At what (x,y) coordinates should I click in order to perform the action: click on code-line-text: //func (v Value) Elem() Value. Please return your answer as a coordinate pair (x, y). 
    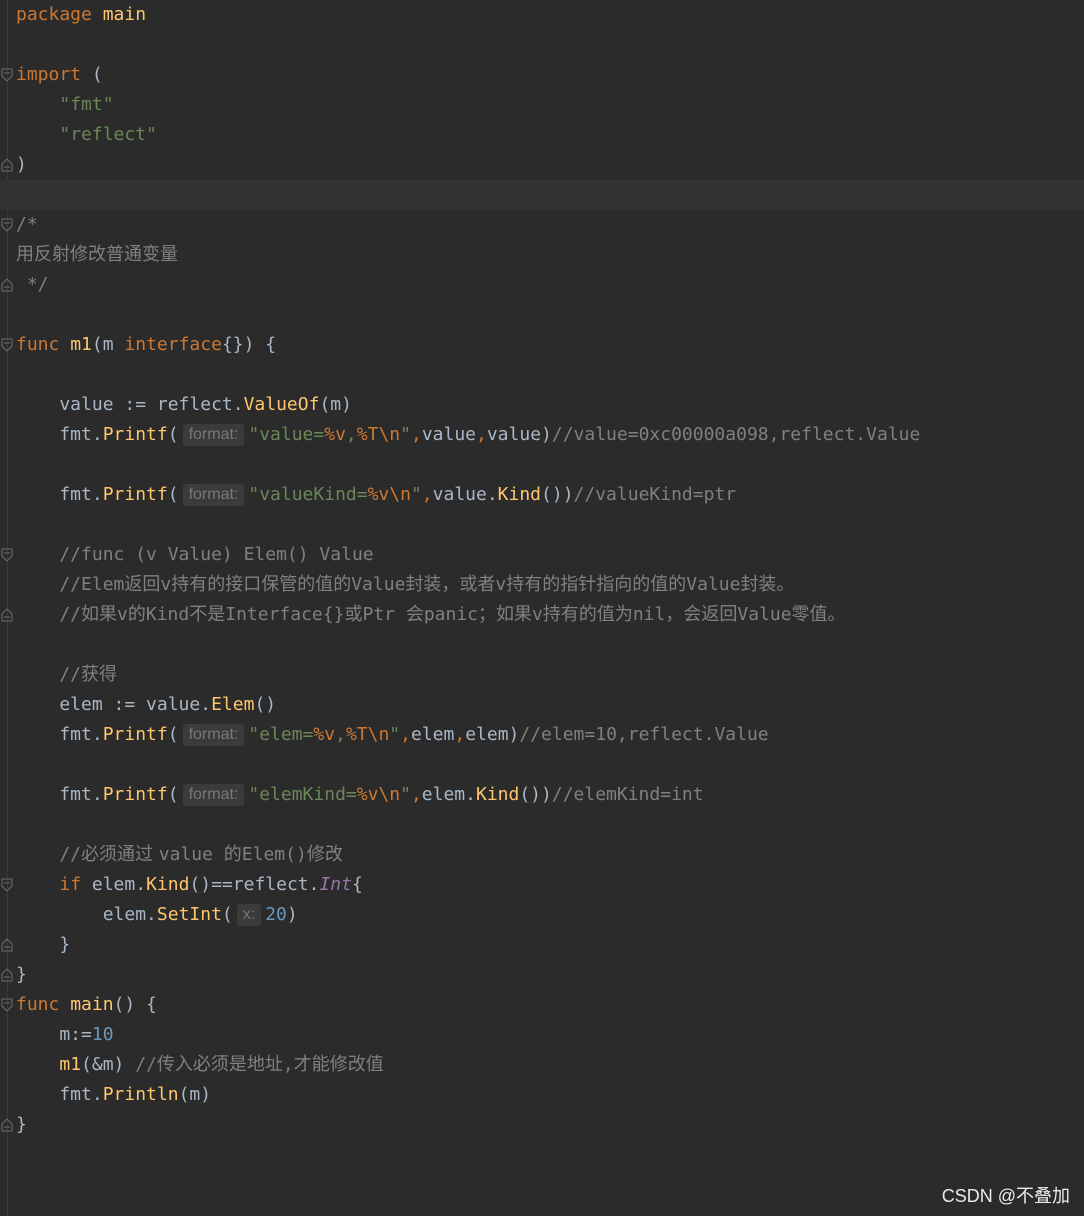
    Looking at the image, I should click on (195, 555).